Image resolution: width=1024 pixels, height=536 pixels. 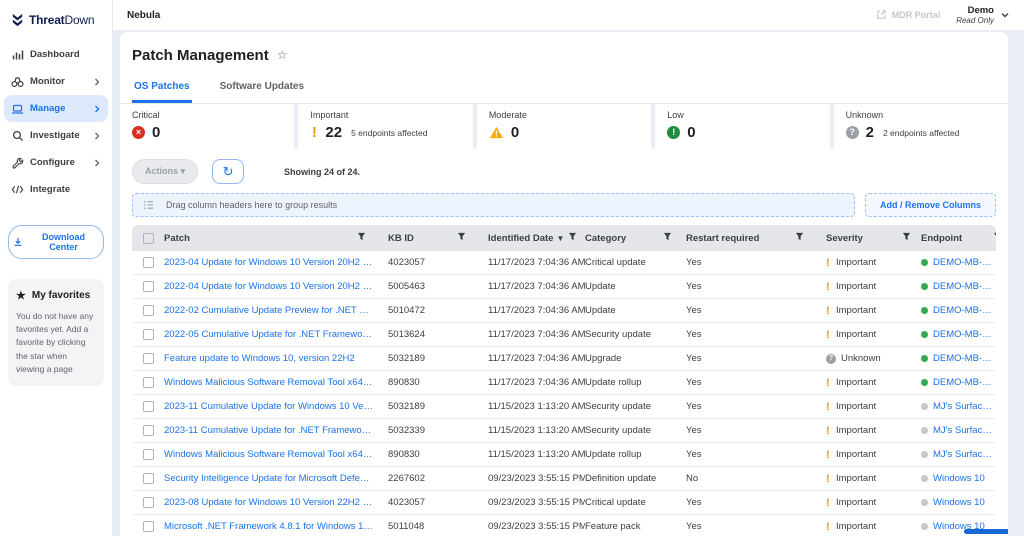 I want to click on sidebar-item-investigate: Investigate, so click(x=56, y=135).